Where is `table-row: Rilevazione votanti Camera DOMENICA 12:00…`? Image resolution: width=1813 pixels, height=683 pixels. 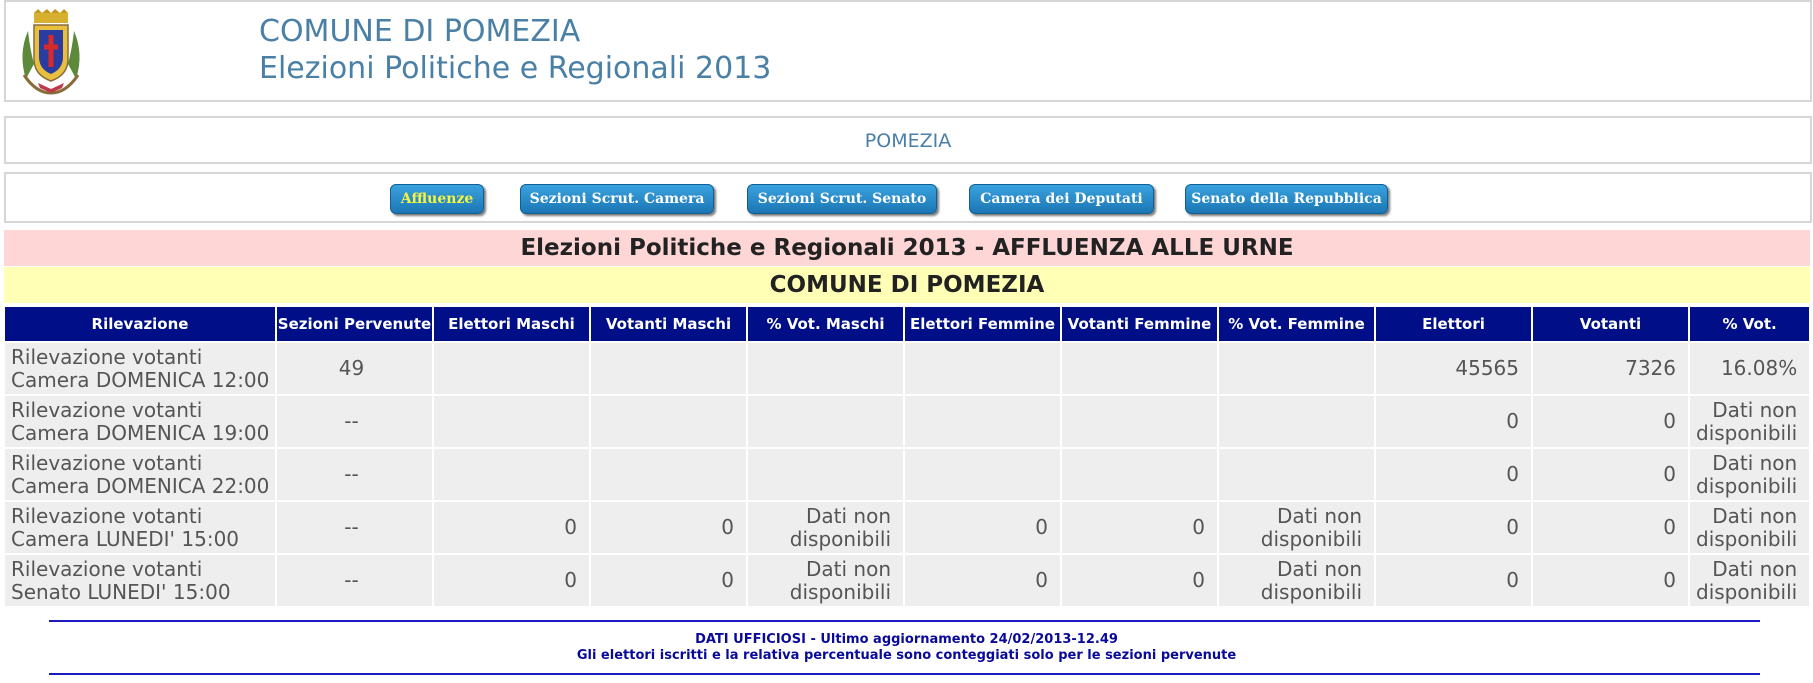
table-row: Rilevazione votanti Camera DOMENICA 12:00… is located at coordinates (907, 368).